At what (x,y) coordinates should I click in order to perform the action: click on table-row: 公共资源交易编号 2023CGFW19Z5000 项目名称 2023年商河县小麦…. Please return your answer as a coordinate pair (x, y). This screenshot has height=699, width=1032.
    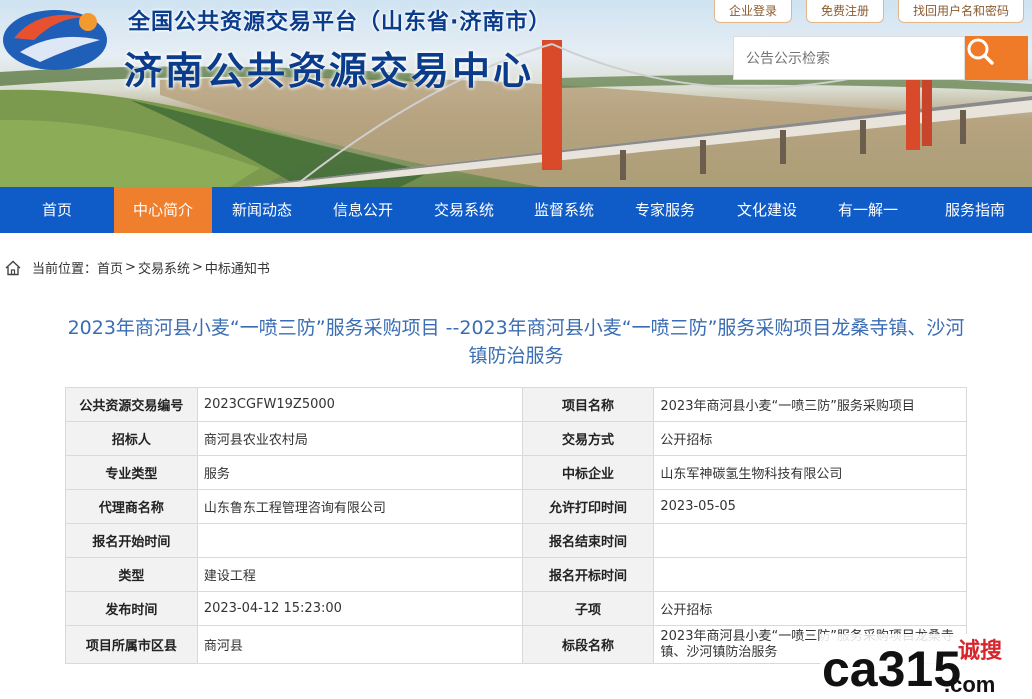
    Looking at the image, I should click on (516, 404).